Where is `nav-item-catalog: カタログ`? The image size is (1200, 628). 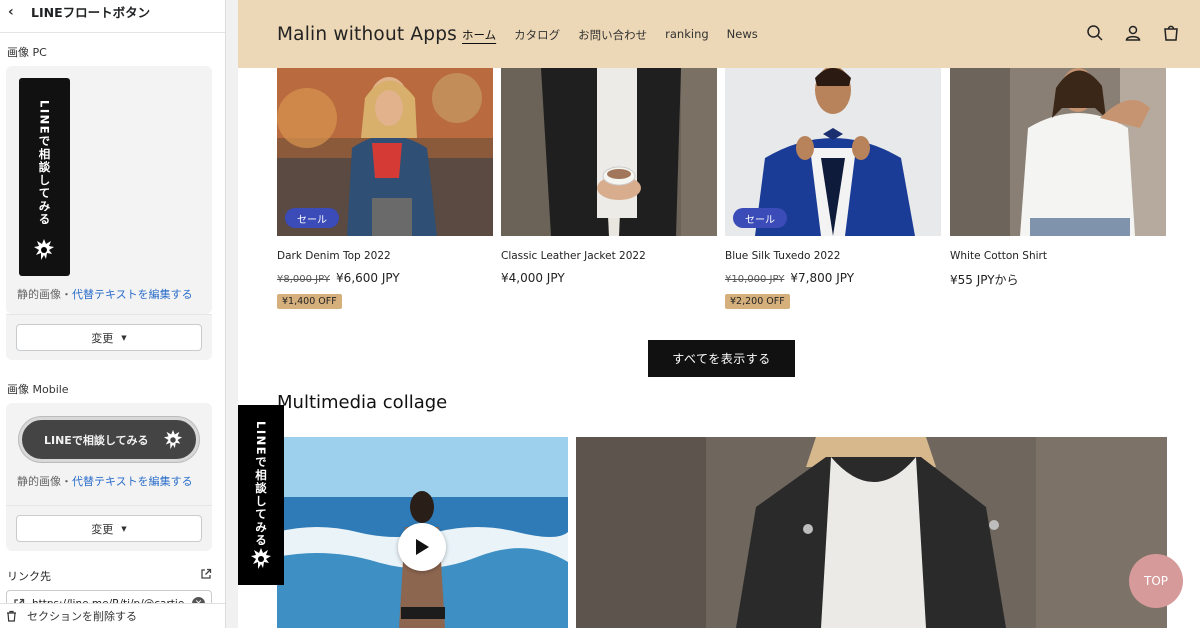 nav-item-catalog: カタログ is located at coordinates (537, 35).